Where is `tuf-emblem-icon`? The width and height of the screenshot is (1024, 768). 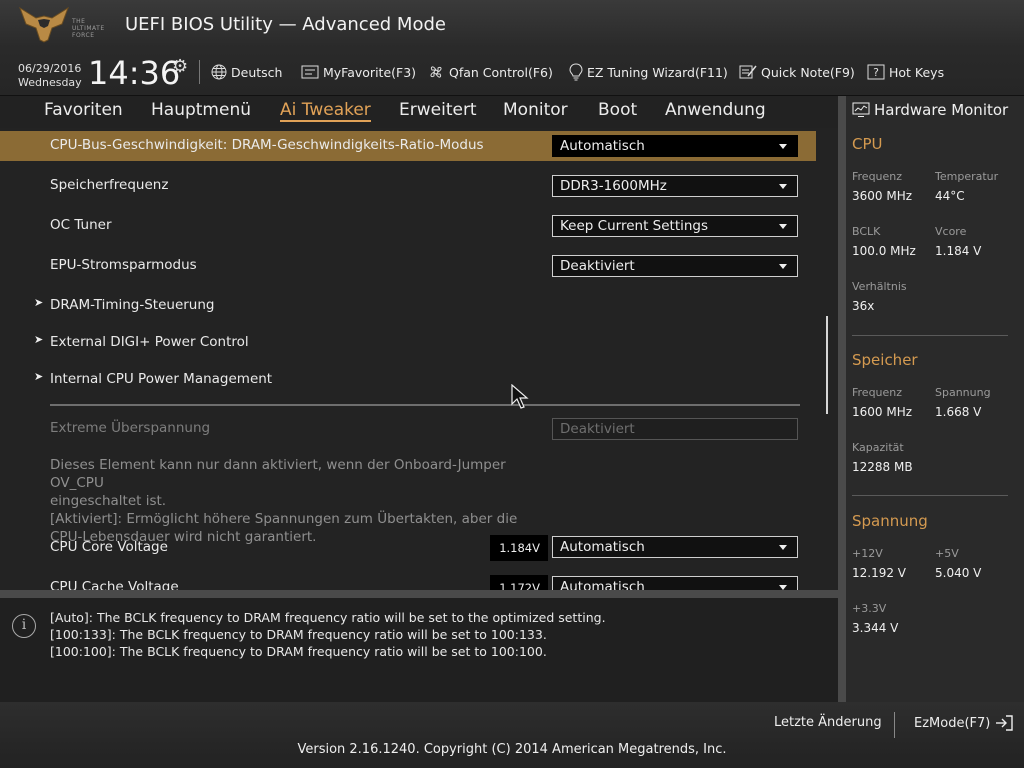 tuf-emblem-icon is located at coordinates (44, 24).